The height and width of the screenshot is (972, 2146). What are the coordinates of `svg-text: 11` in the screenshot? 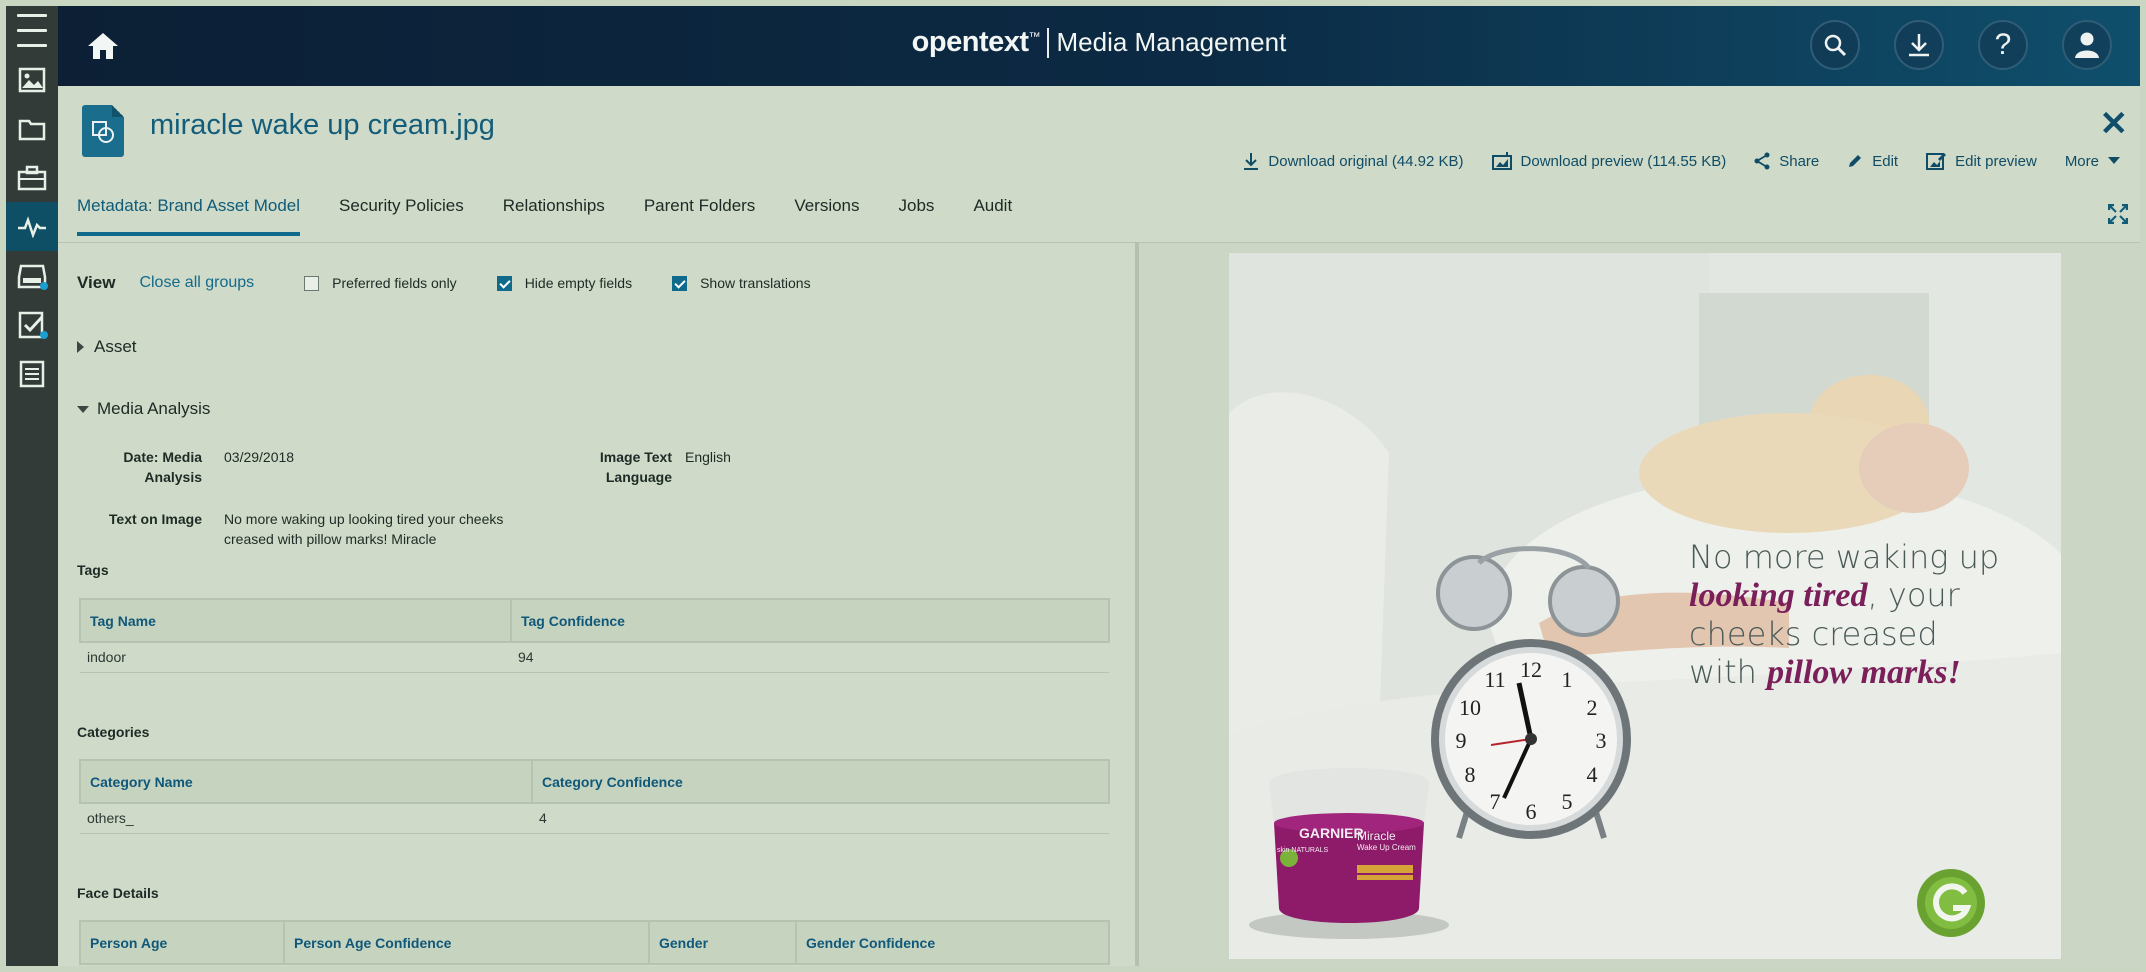 It's located at (1494, 679).